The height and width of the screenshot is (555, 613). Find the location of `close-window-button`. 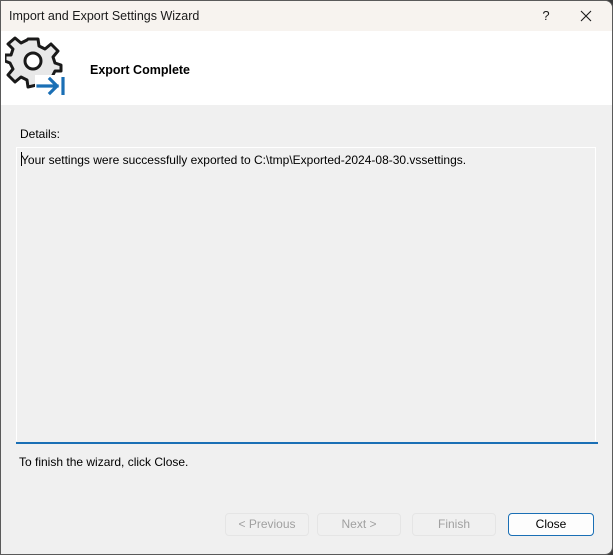

close-window-button is located at coordinates (586, 16).